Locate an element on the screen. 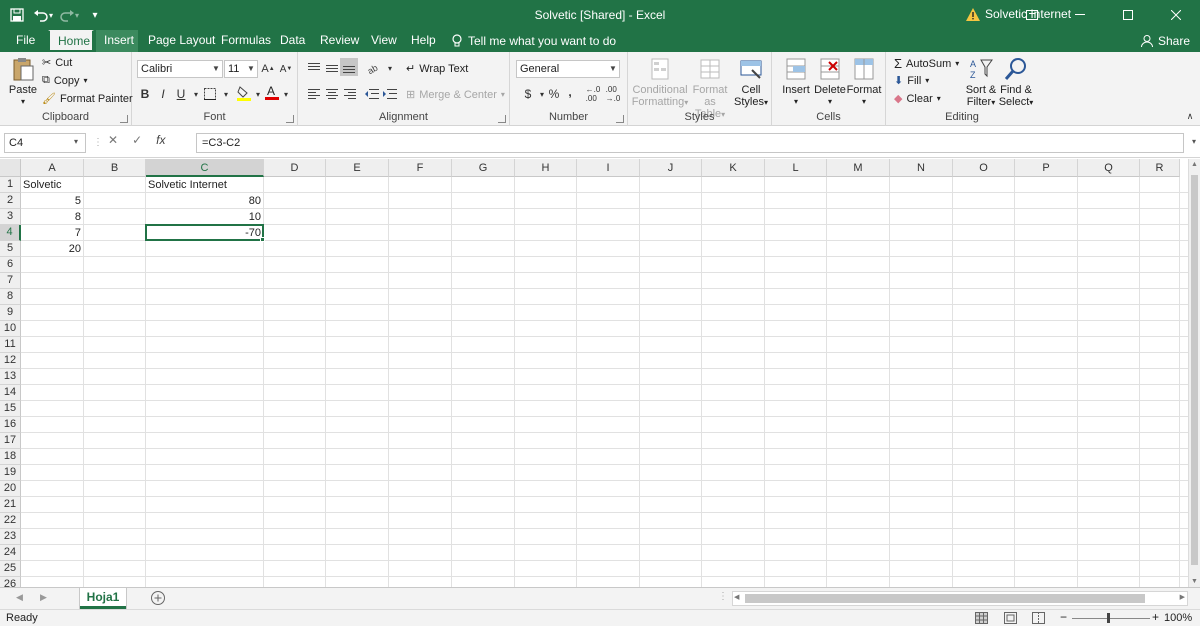 This screenshot has height=626, width=1200. scroll-left-icon: ◀ is located at coordinates (736, 597).